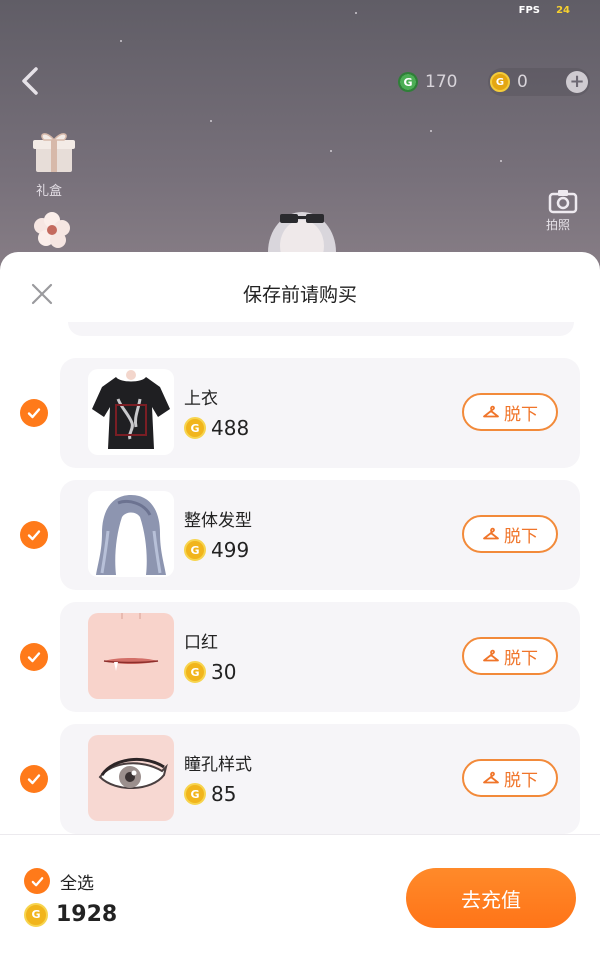  What do you see at coordinates (54, 152) in the screenshot?
I see `gift-box-icon` at bounding box center [54, 152].